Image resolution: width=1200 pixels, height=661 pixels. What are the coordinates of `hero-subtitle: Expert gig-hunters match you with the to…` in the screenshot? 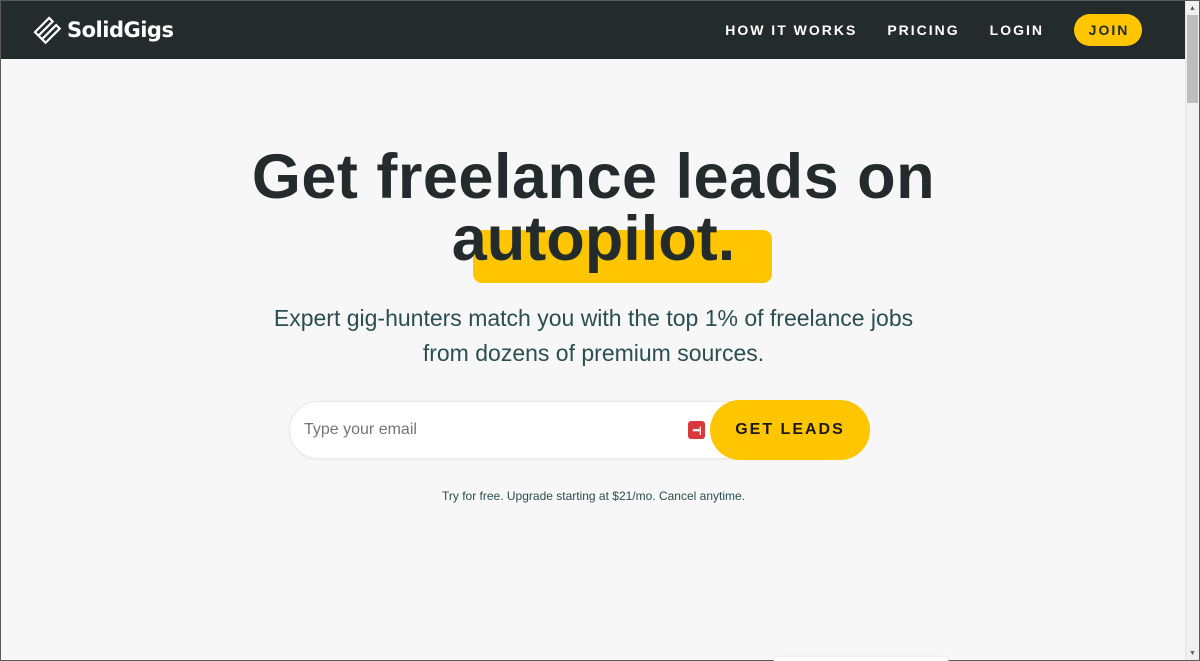 It's located at (593, 336).